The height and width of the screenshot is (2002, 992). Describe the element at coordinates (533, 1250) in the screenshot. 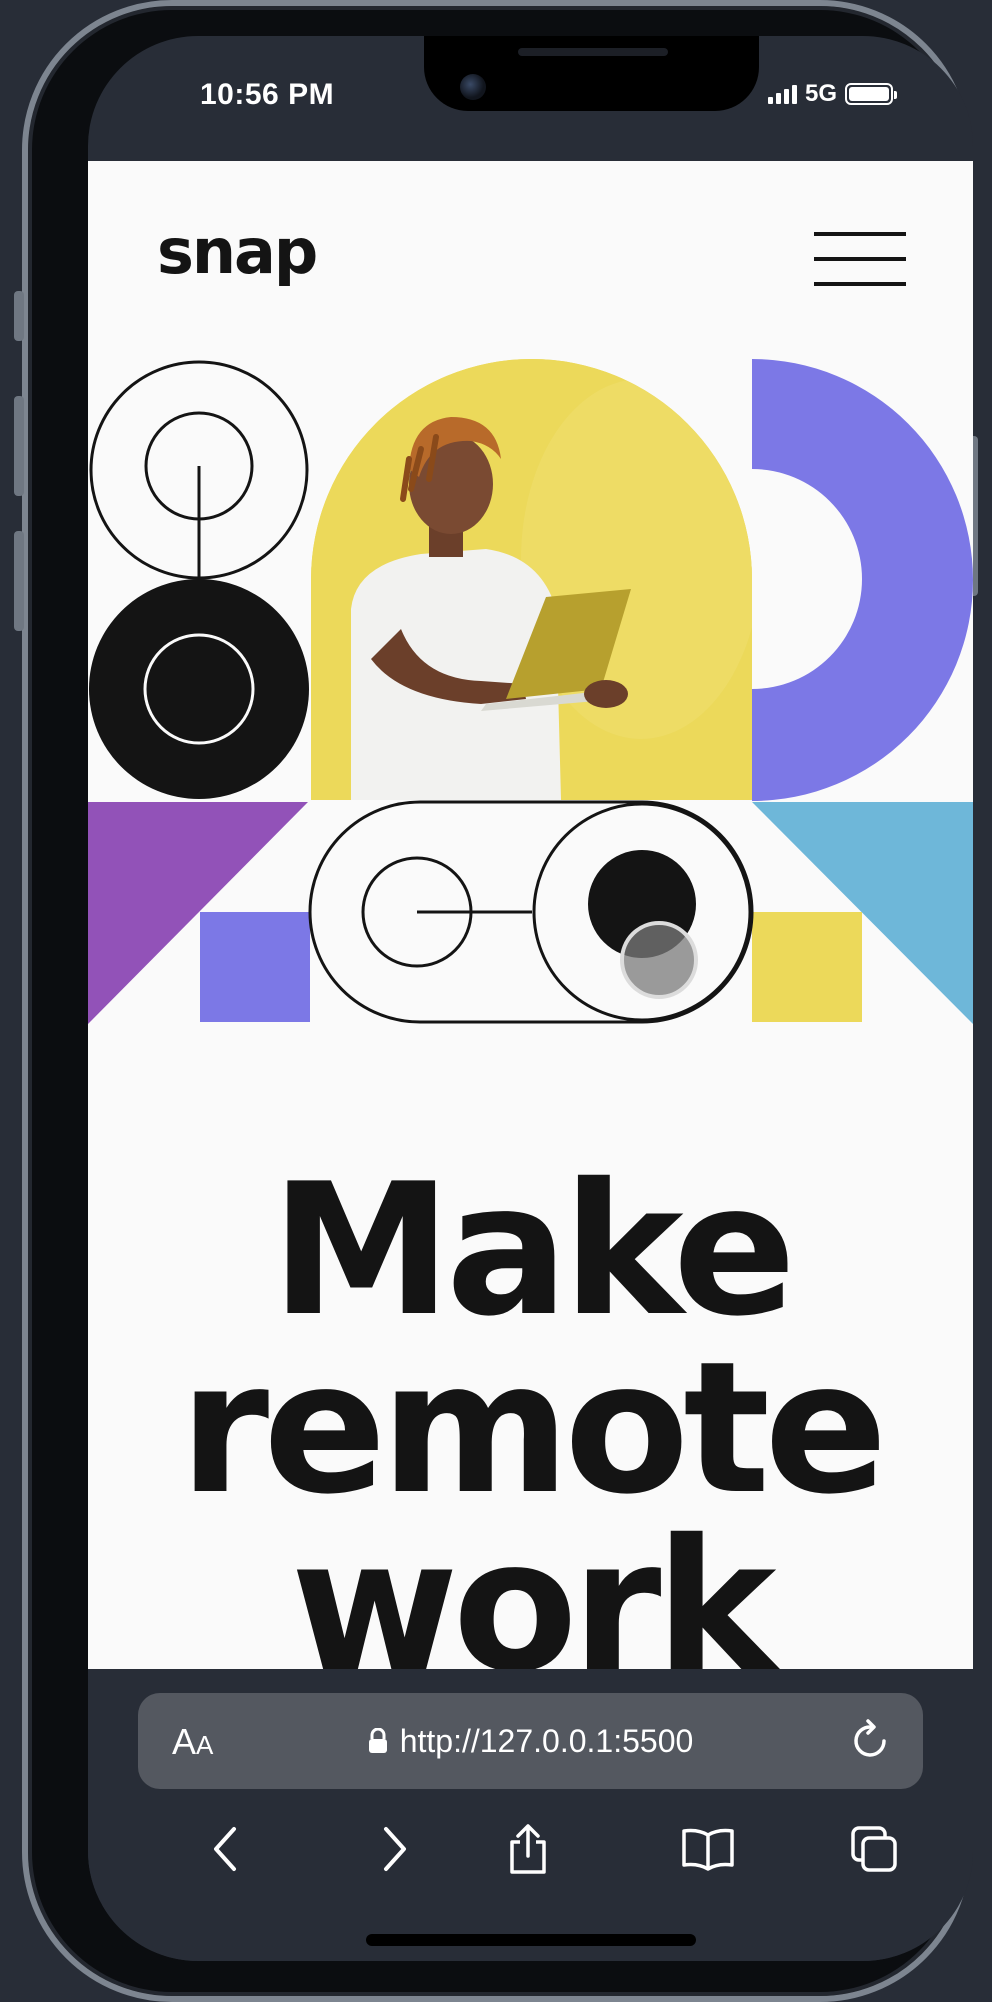

I see `headline-line: Make` at that location.